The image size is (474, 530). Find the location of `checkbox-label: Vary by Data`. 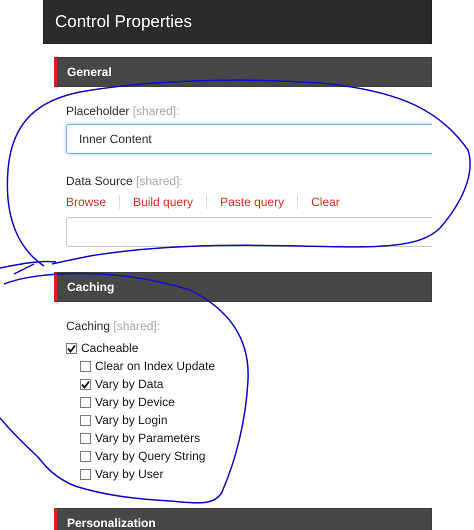

checkbox-label: Vary by Data is located at coordinates (129, 384).